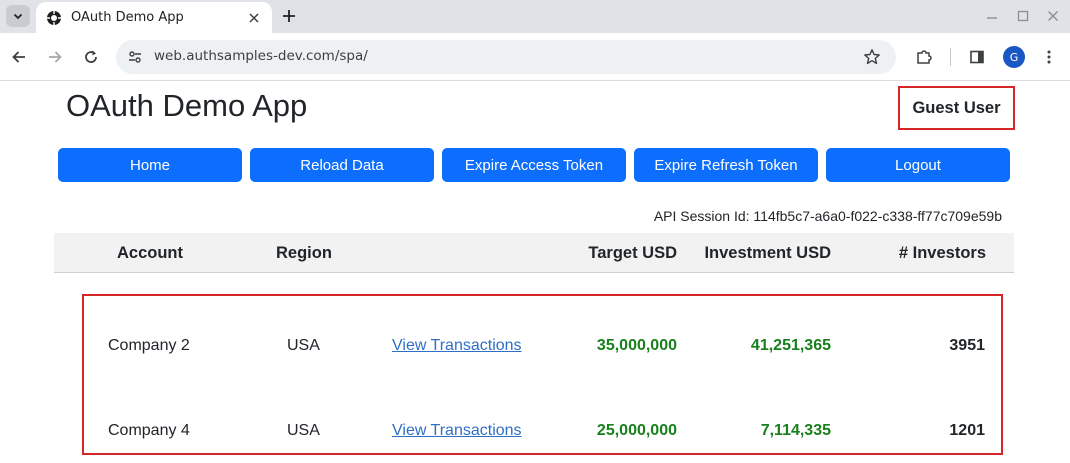 This screenshot has width=1070, height=463. I want to click on browser-toolbar: web.authsamples-dev.com/spa/ G, so click(535, 57).